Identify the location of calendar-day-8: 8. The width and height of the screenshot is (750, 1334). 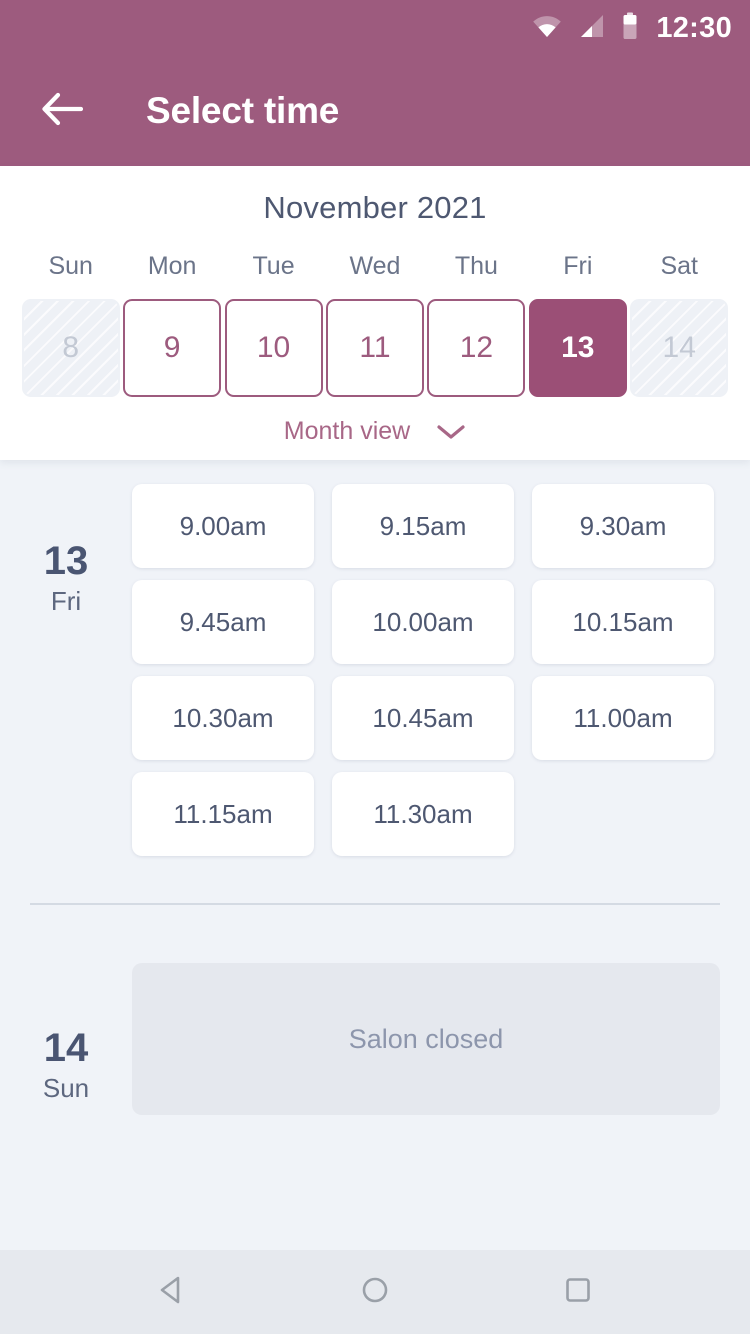
(70, 348).